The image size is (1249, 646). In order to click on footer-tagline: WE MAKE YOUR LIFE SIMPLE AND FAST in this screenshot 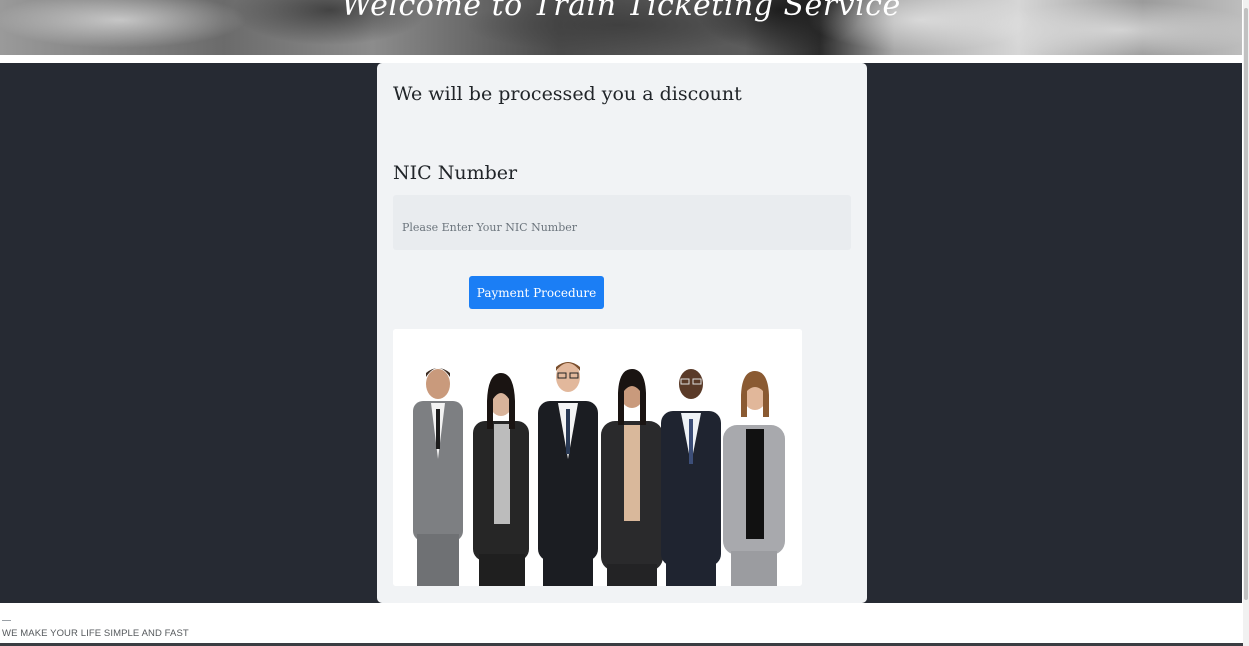, I will do `click(95, 633)`.